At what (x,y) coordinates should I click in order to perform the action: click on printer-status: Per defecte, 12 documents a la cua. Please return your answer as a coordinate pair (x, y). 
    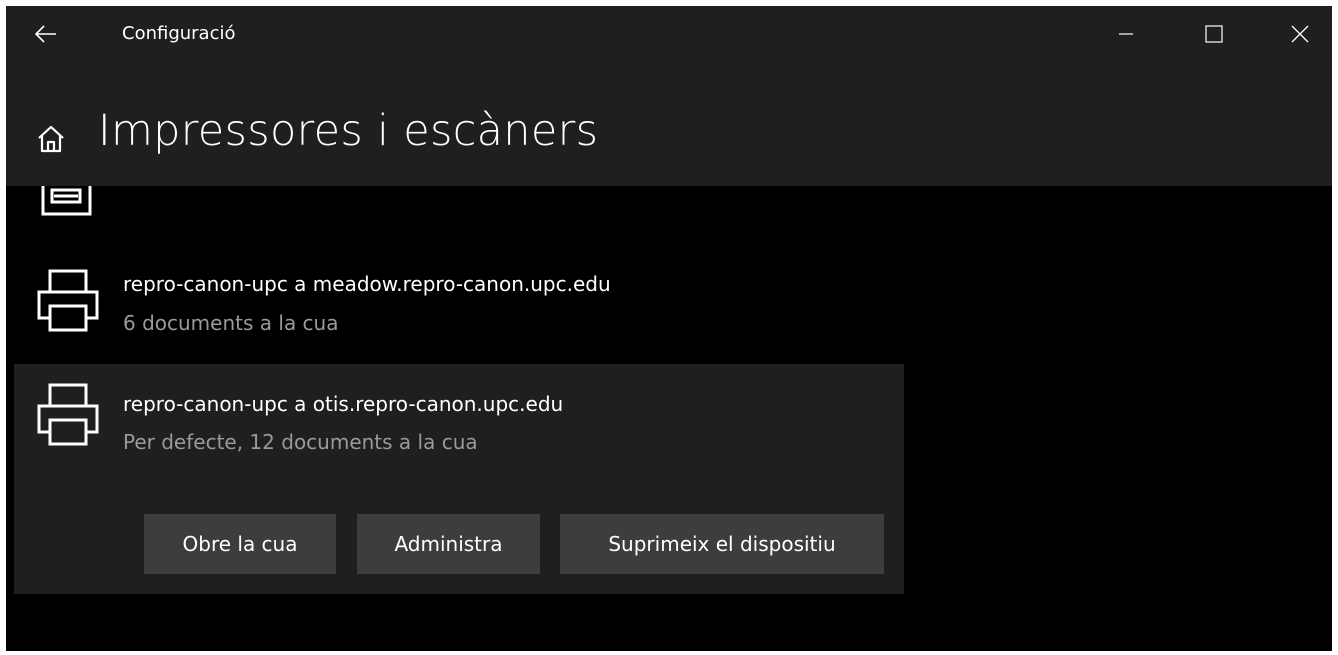
    Looking at the image, I should click on (300, 442).